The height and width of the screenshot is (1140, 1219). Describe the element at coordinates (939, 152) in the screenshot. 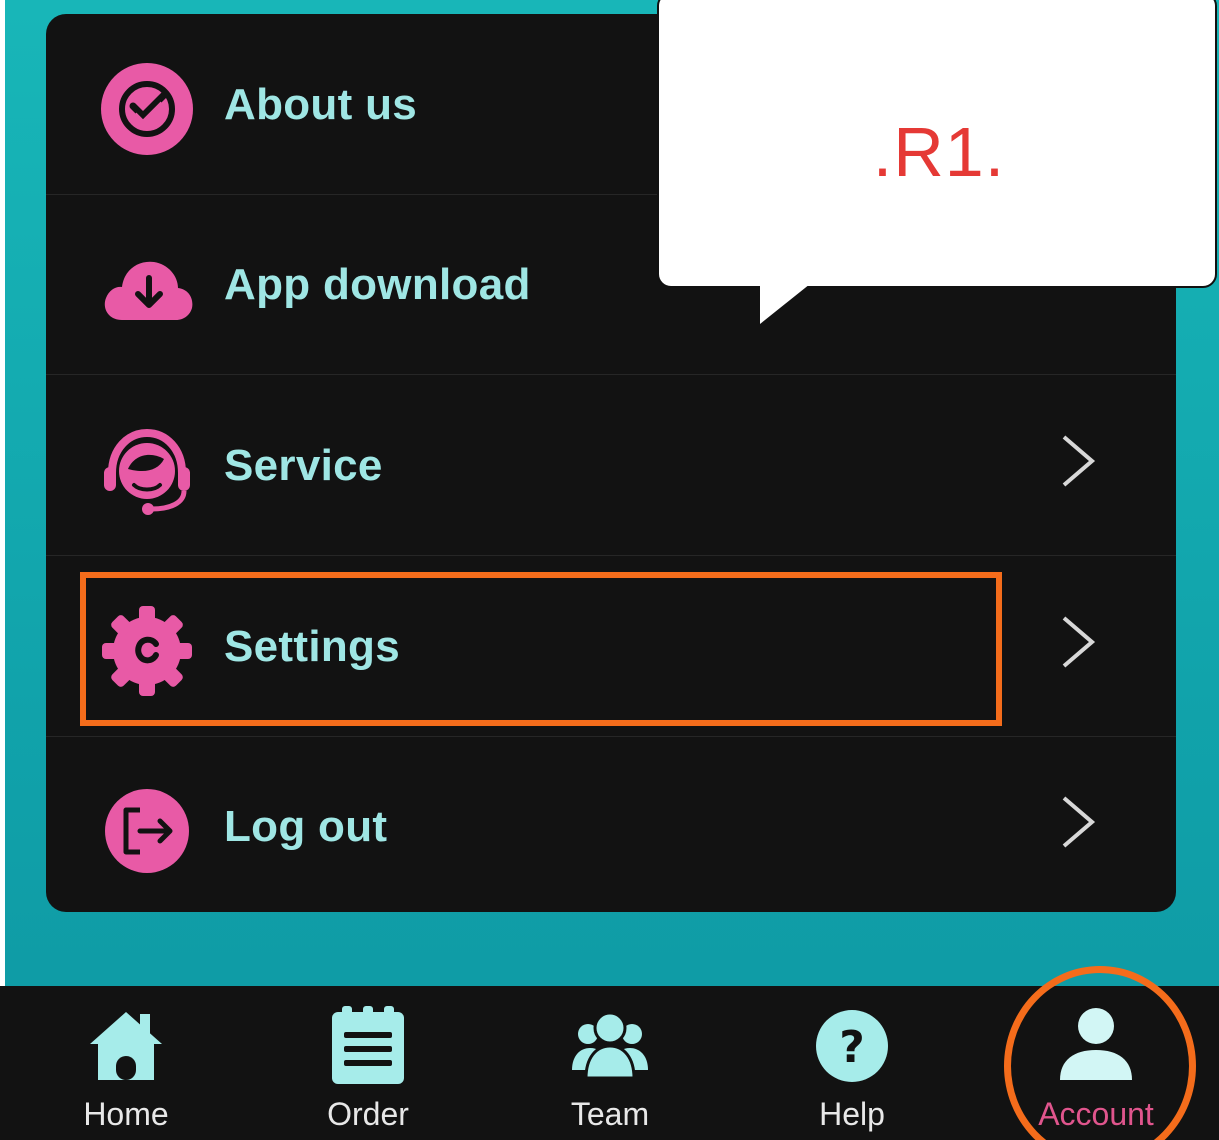

I see `callout-text: .R1.` at that location.